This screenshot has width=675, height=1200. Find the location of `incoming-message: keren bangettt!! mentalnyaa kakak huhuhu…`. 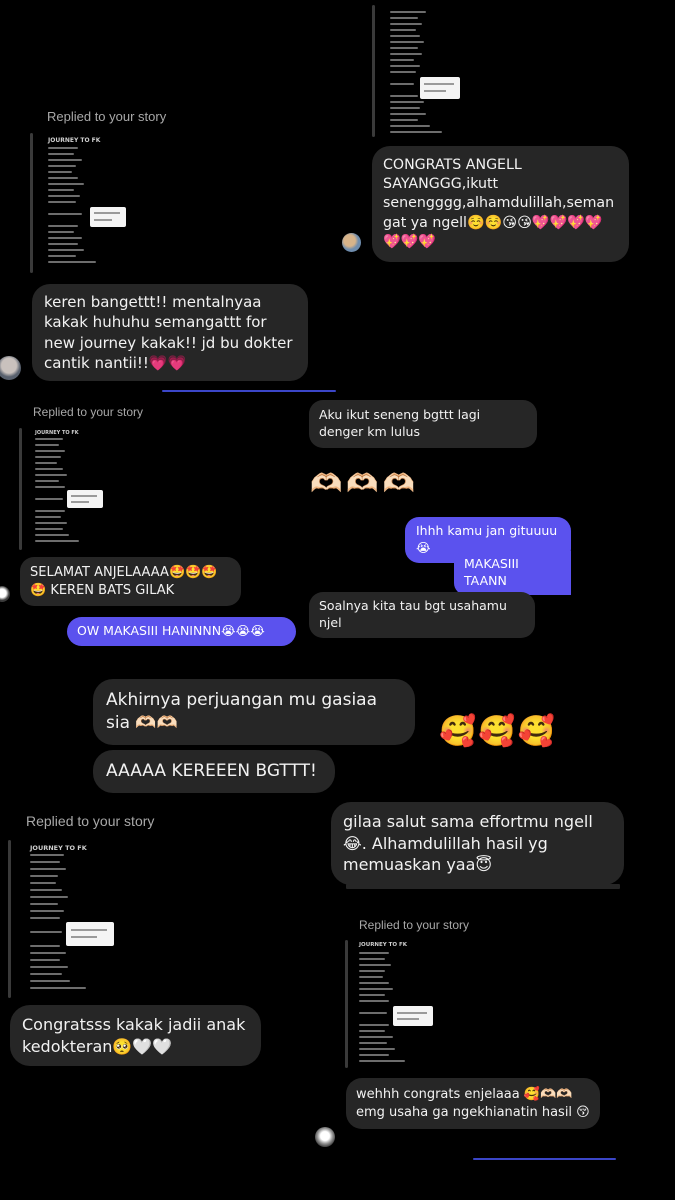

incoming-message: keren bangettt!! mentalnyaa kakak huhuhu… is located at coordinates (170, 332).